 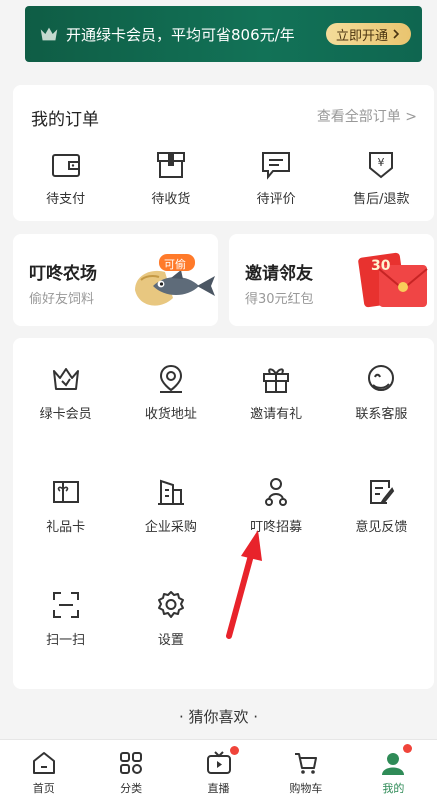 I want to click on order-pending-receipt: 待收货, so click(x=170, y=178).